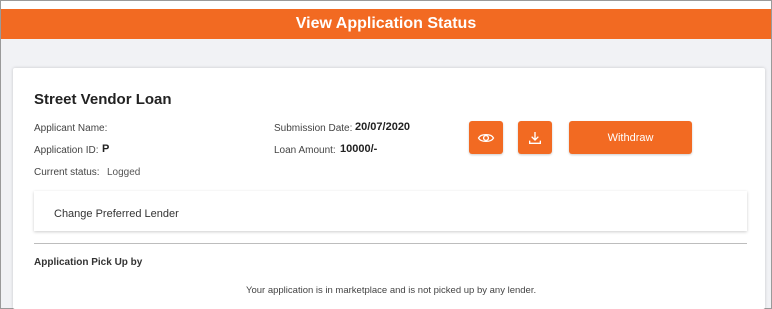 This screenshot has height=309, width=772. I want to click on application-id-label: Application ID:, so click(66, 150).